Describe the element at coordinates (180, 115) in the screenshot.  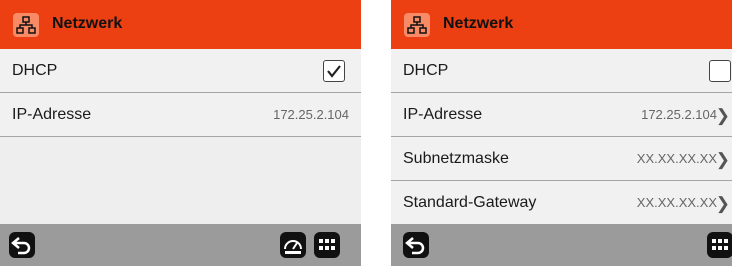
I see `ip-address-row: IP-Adresse 172.25.2.104` at that location.